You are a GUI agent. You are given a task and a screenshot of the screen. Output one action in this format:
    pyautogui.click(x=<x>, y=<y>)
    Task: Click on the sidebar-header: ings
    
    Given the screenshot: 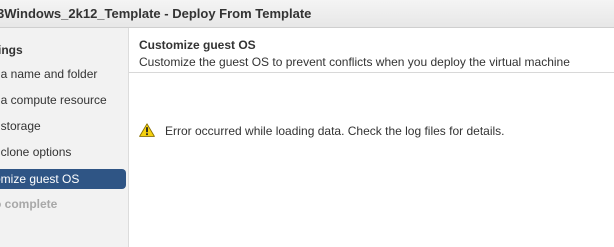 What is the action you would take?
    pyautogui.click(x=11, y=50)
    